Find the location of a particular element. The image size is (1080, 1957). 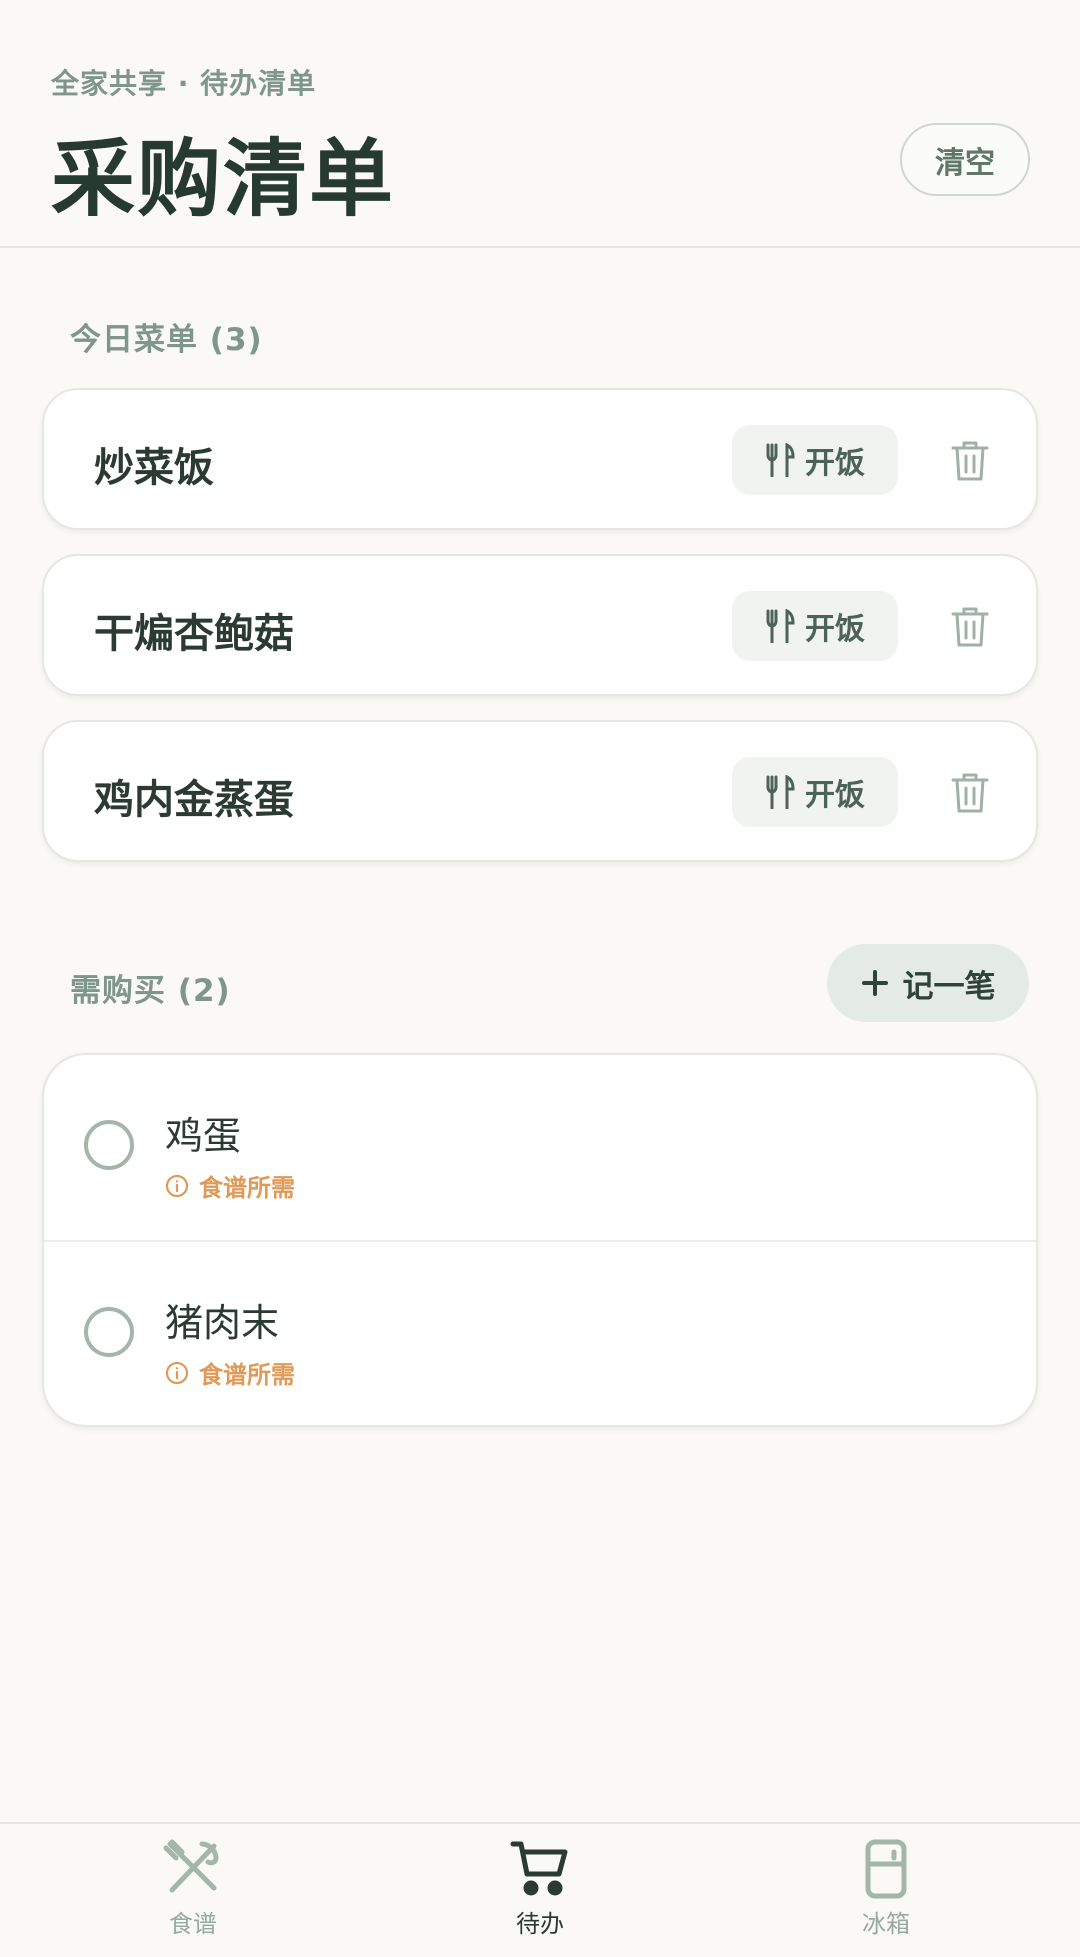

dish-card: 鸡内金蒸蛋 开饭 is located at coordinates (540, 791).